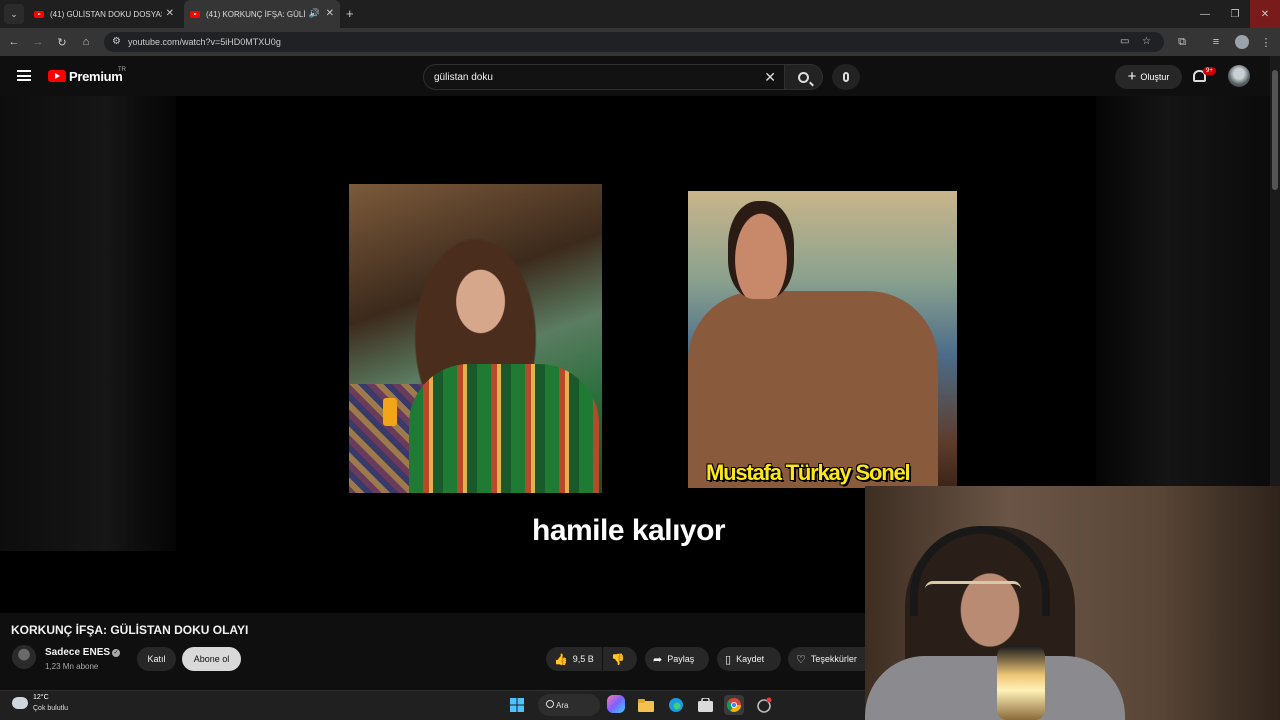 Image resolution: width=1280 pixels, height=720 pixels. What do you see at coordinates (1239, 76) in the screenshot?
I see `account-avatar` at bounding box center [1239, 76].